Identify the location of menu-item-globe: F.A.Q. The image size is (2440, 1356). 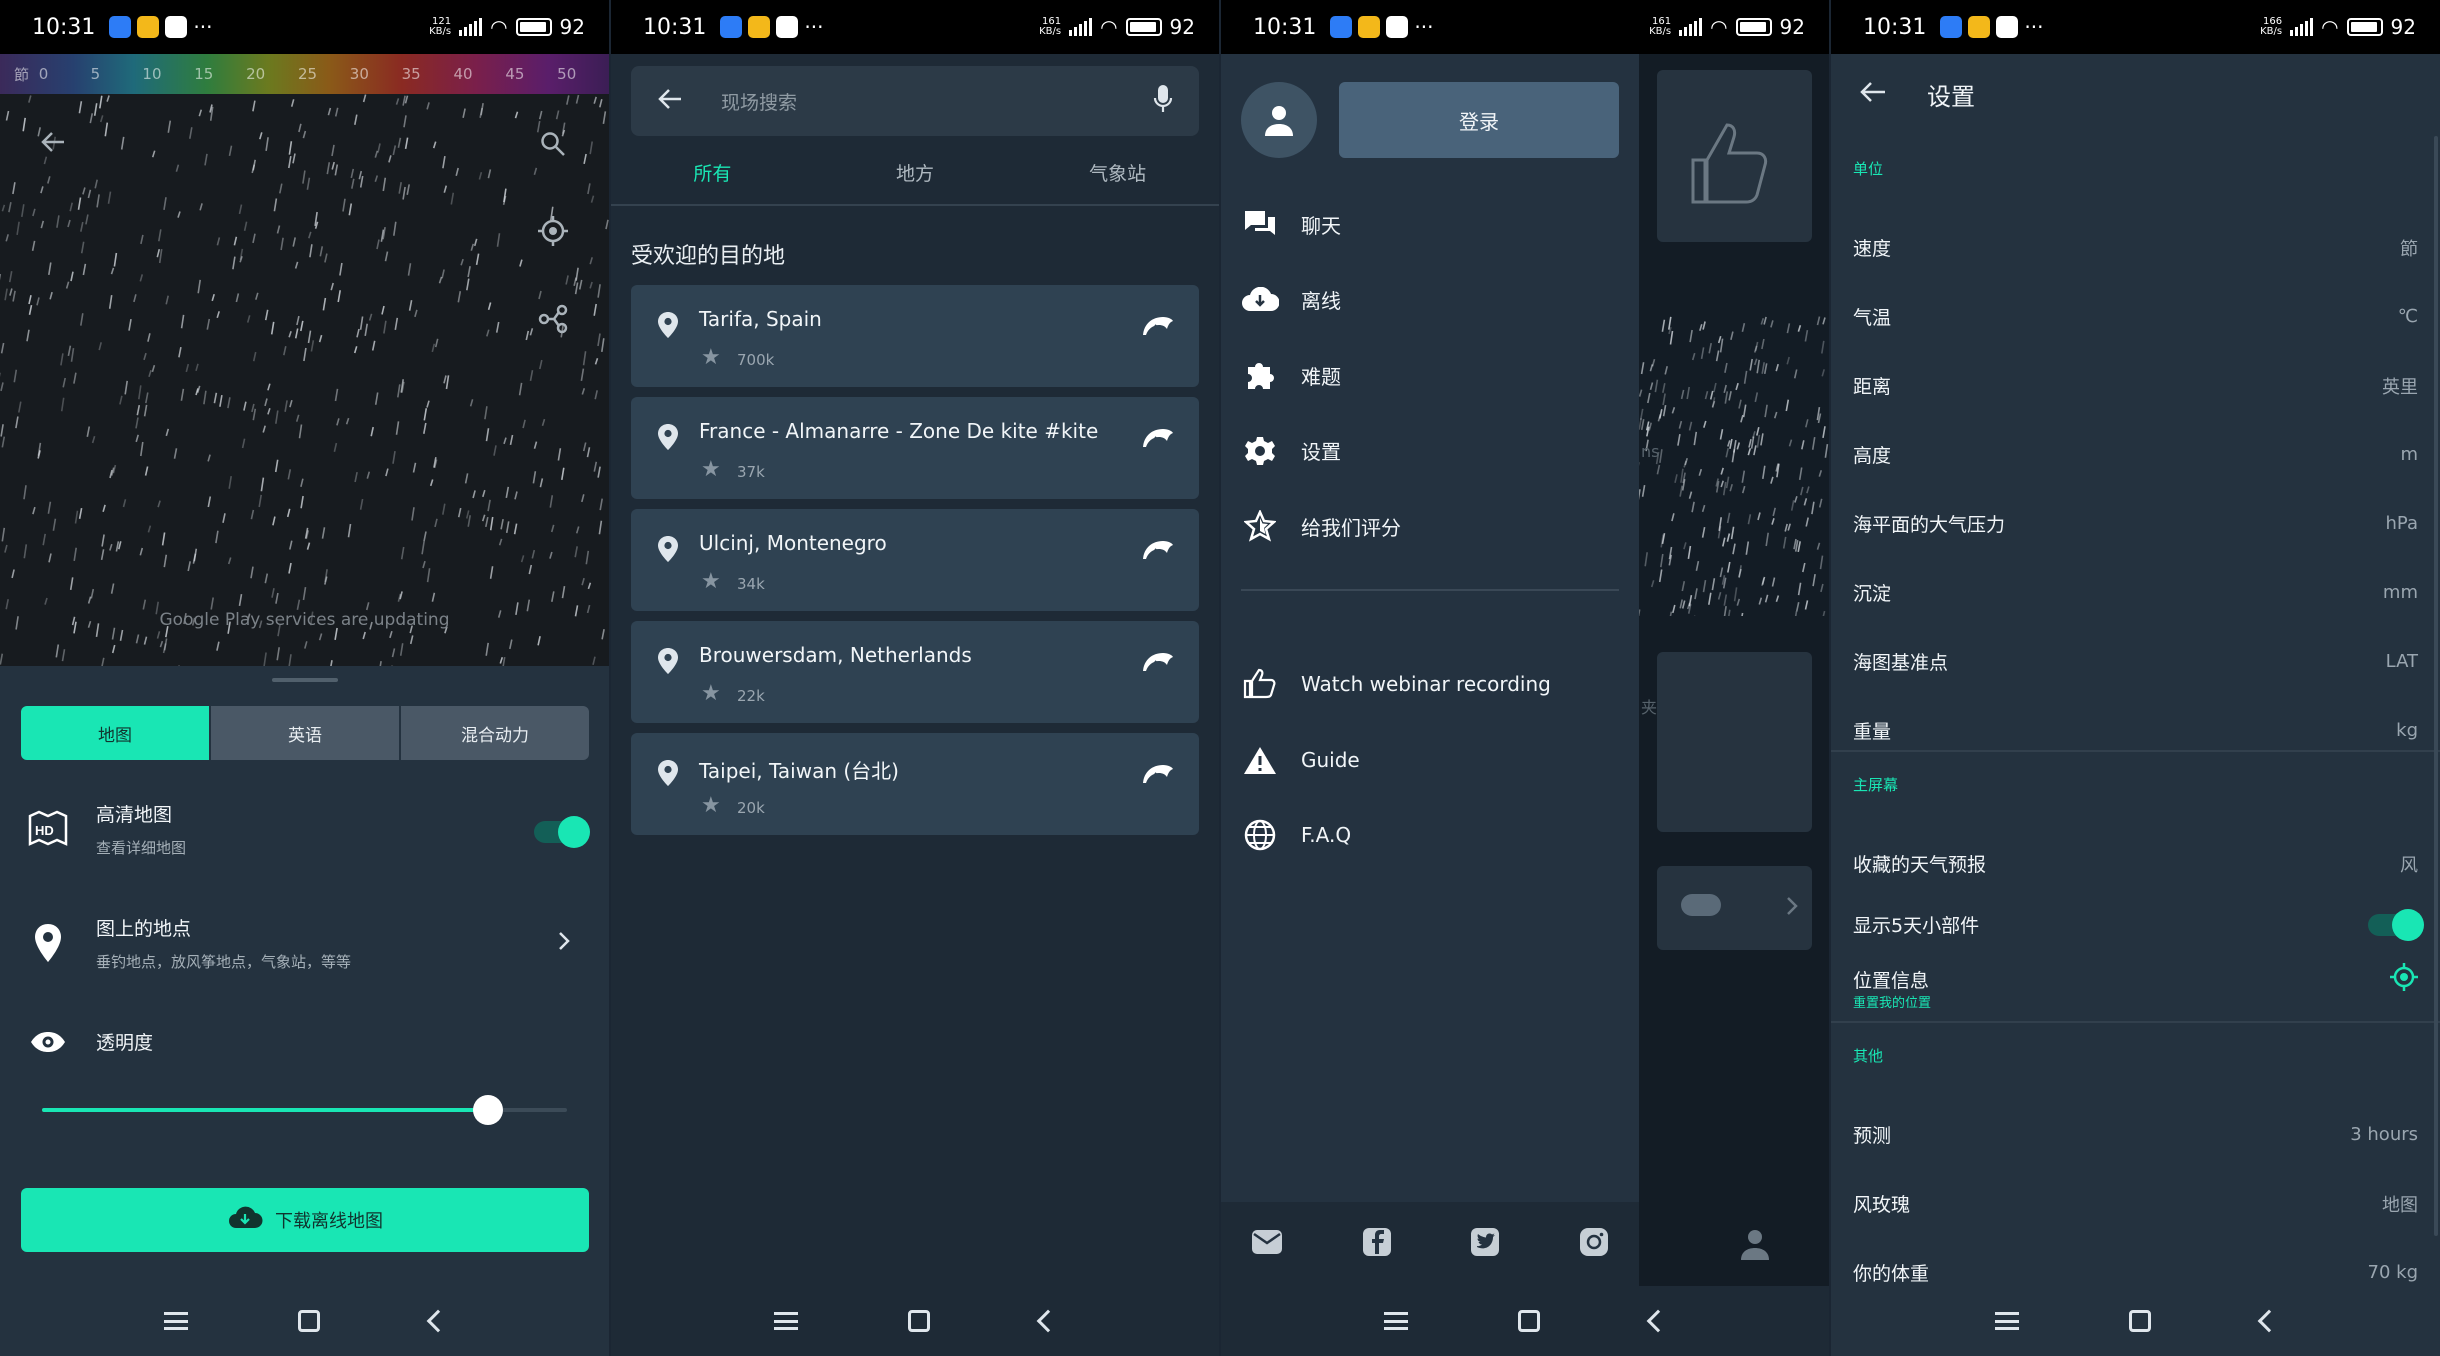
(1430, 835).